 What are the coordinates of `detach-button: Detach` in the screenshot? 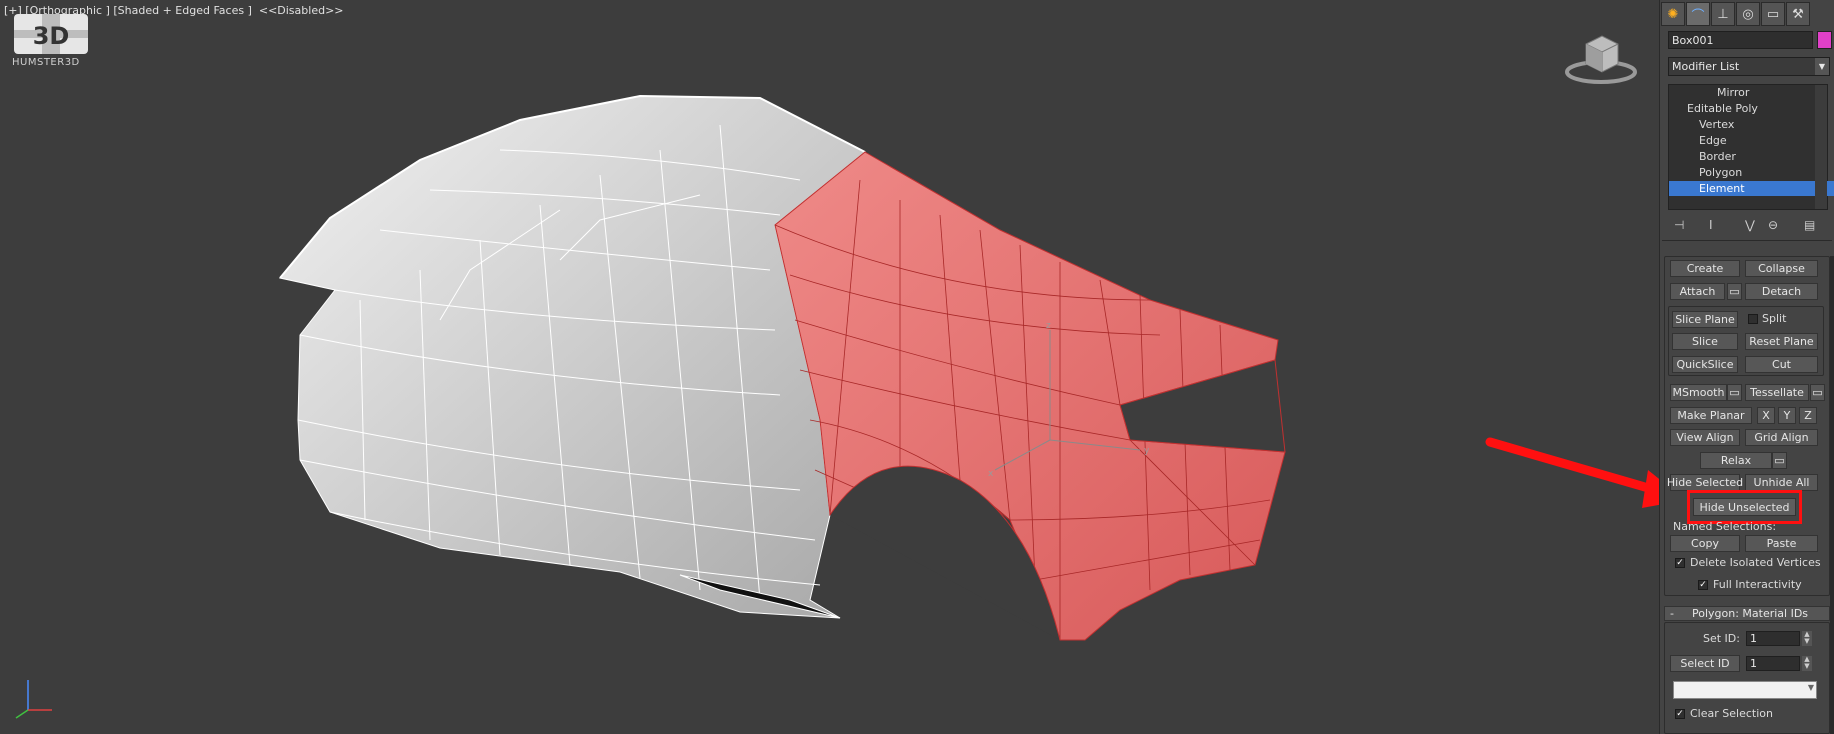 It's located at (1781, 291).